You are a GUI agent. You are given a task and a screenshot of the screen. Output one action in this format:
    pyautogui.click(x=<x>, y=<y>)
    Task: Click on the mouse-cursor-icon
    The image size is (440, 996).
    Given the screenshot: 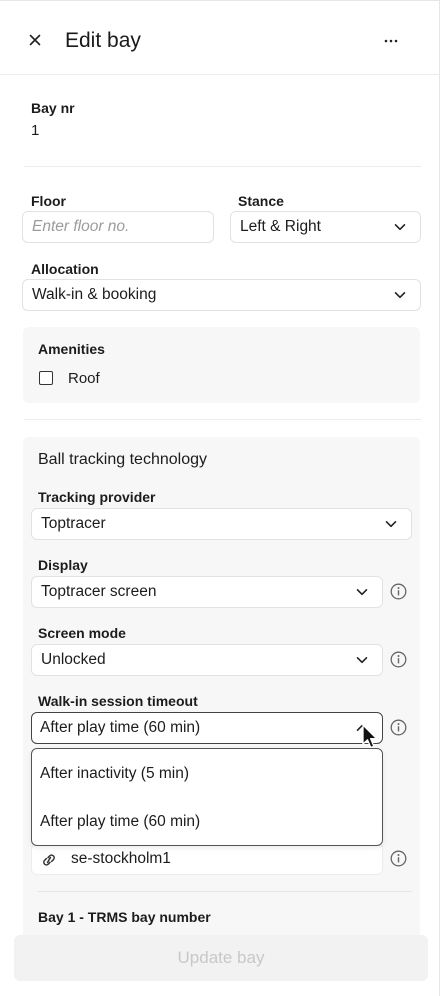 What is the action you would take?
    pyautogui.click(x=370, y=736)
    